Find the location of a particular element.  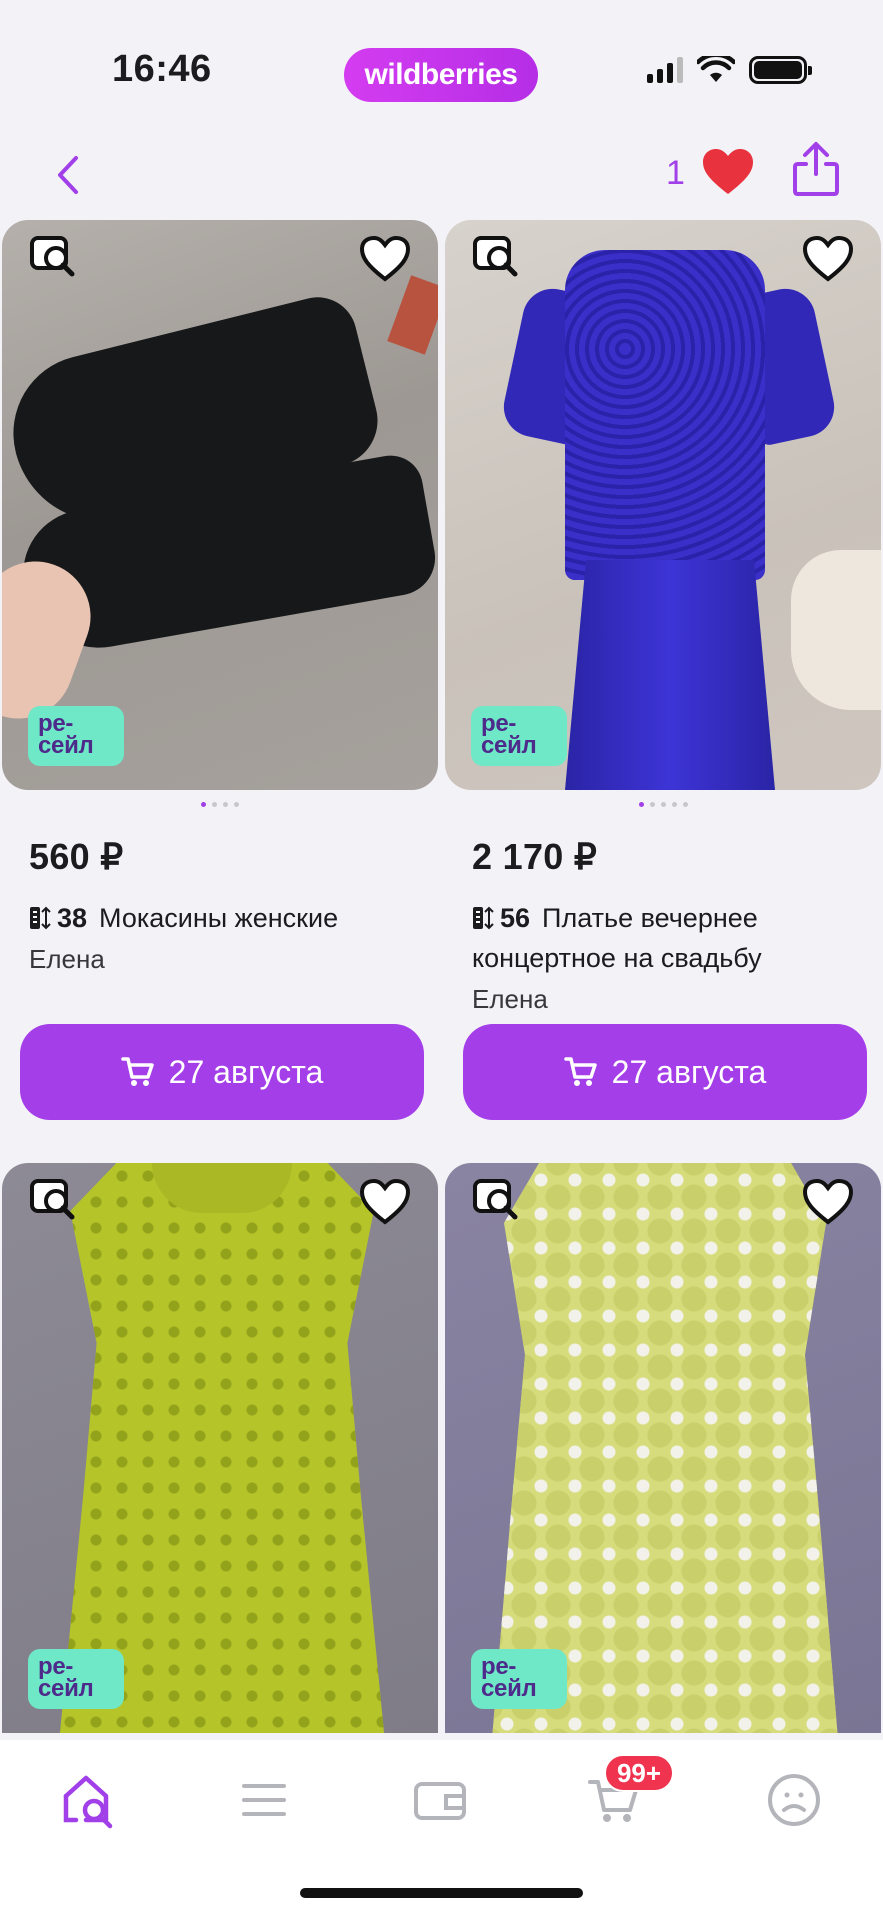

wifi-icon is located at coordinates (716, 69).